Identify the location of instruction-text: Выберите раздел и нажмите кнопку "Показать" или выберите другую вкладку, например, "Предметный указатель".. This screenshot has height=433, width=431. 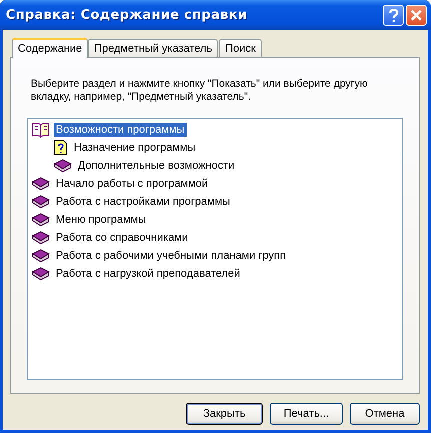
(200, 91).